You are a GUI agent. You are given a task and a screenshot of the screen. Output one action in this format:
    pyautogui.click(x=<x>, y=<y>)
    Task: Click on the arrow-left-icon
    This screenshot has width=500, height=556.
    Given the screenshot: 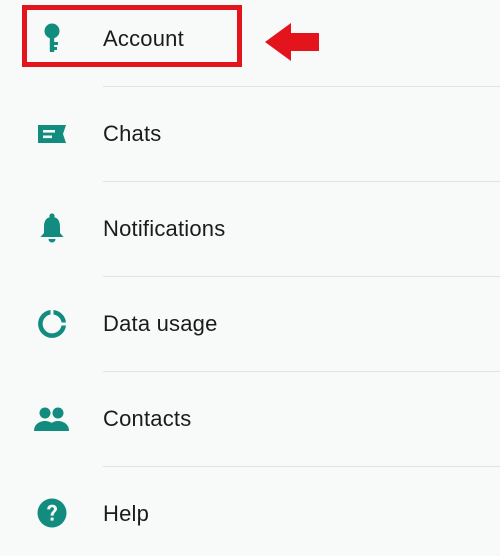 What is the action you would take?
    pyautogui.click(x=292, y=44)
    